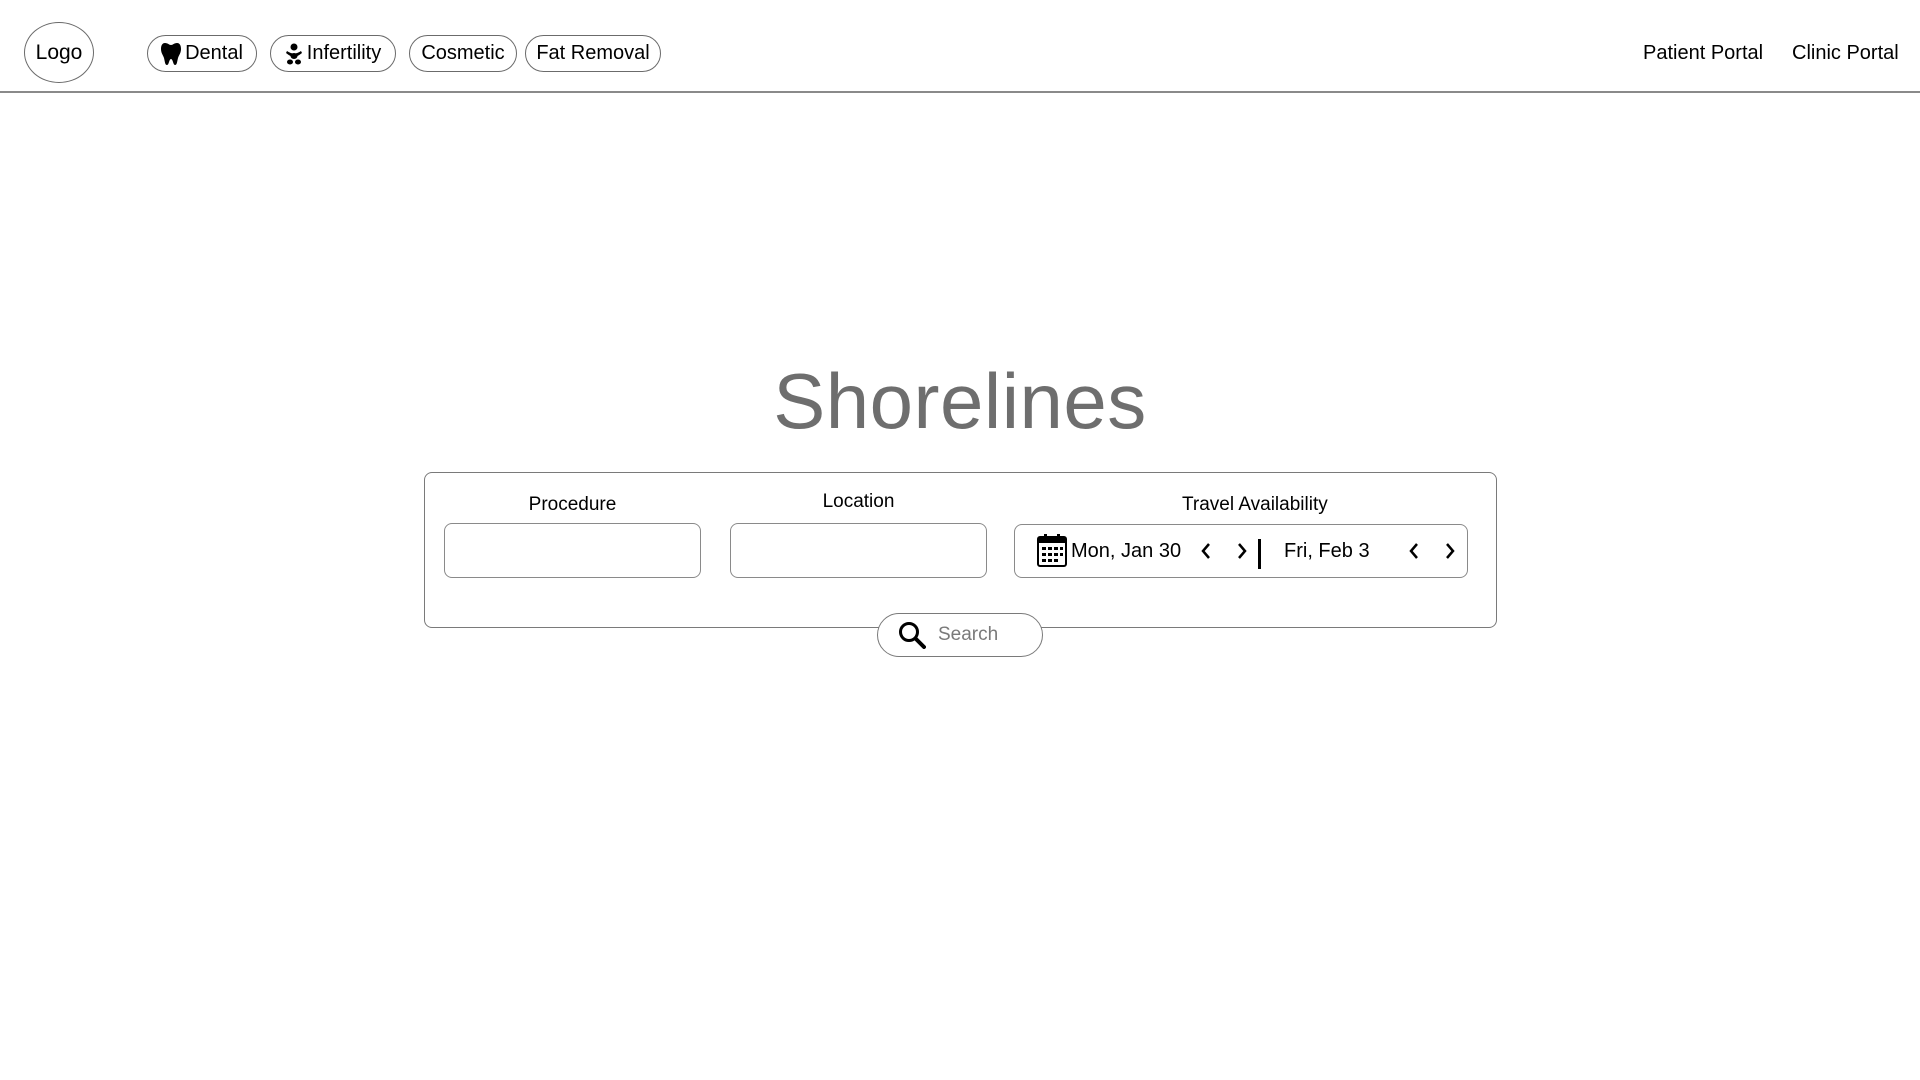  Describe the element at coordinates (1703, 53) in the screenshot. I see `patient-portal-link: Patient Portal` at that location.